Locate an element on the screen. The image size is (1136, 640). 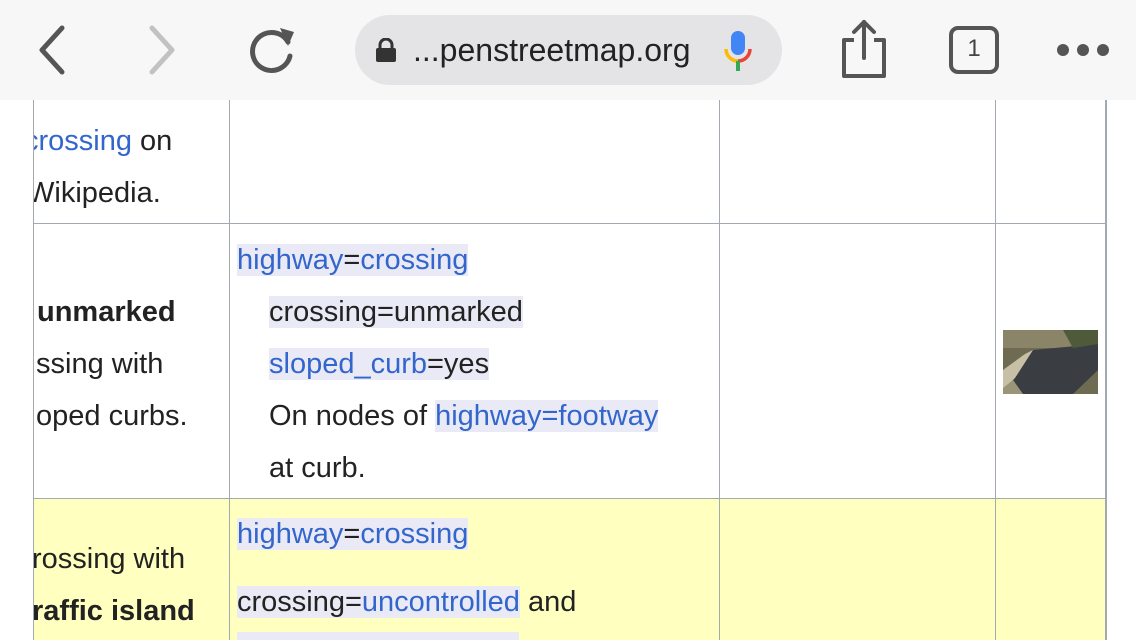
table-border-right is located at coordinates (1106, 370).